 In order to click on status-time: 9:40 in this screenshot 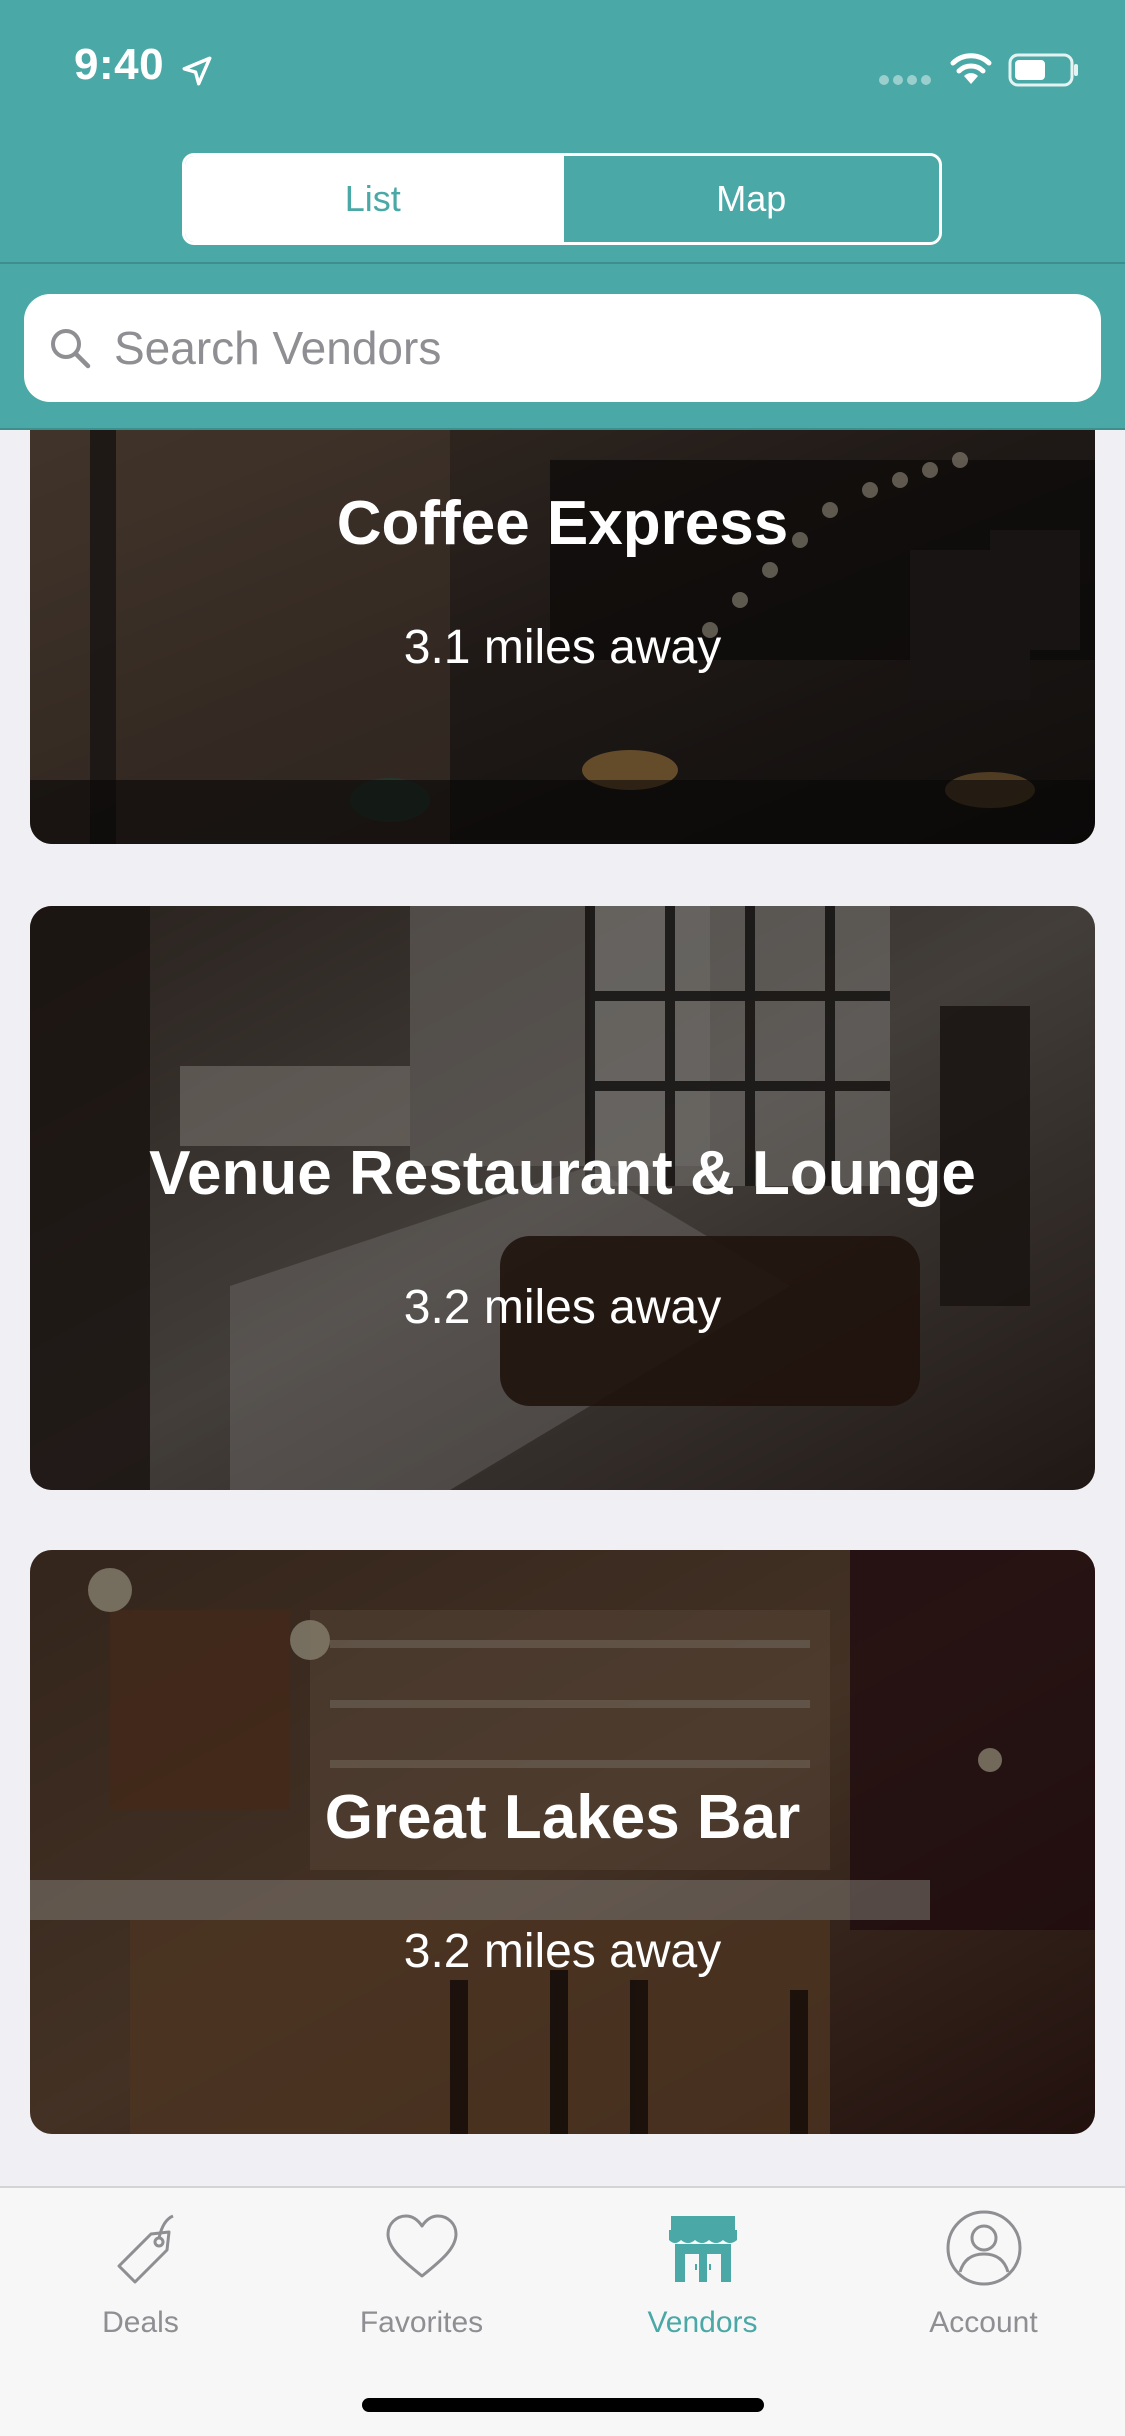, I will do `click(119, 64)`.